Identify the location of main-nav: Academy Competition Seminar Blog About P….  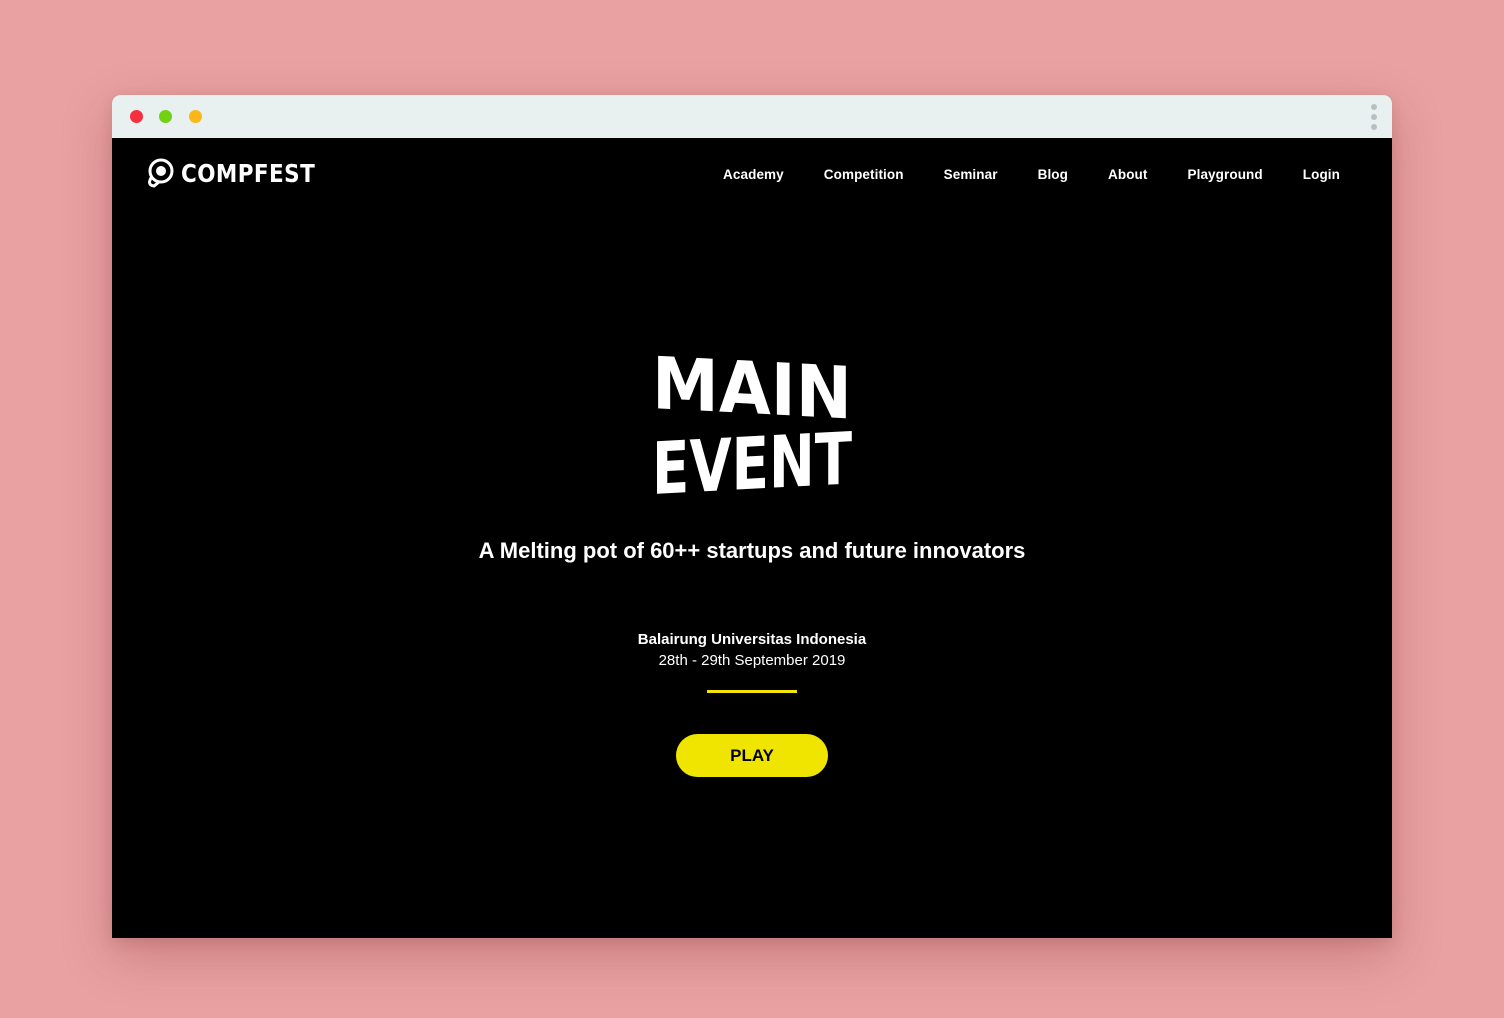
(1031, 174).